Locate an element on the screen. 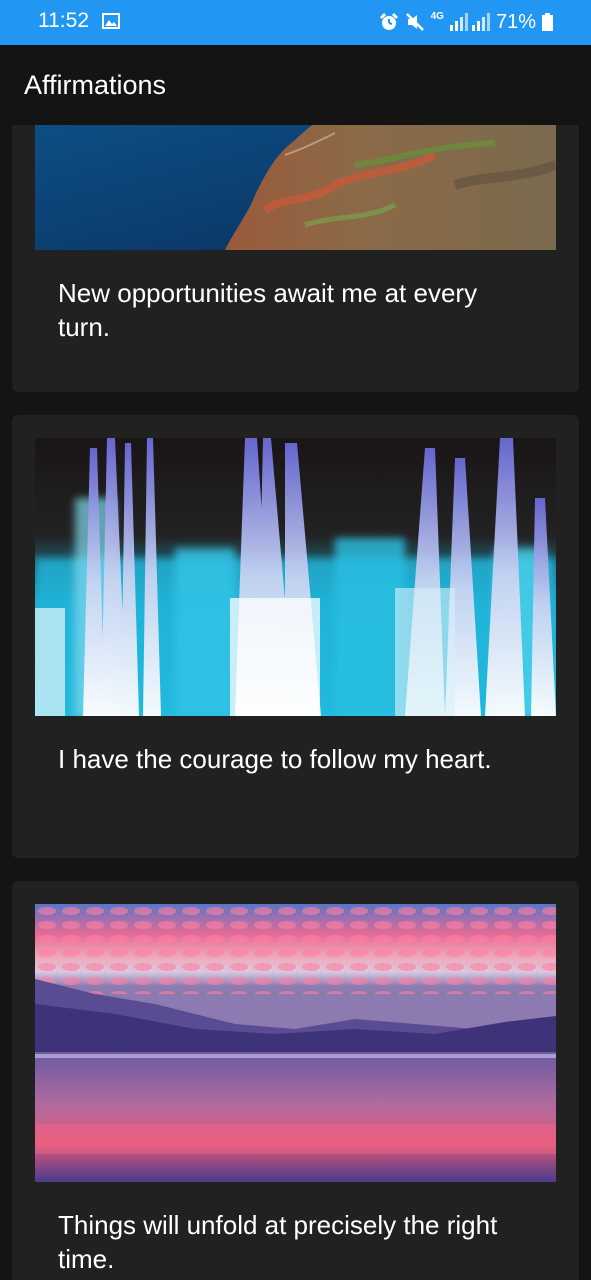 Image resolution: width=591 pixels, height=1280 pixels. app-bar: Affirmations is located at coordinates (295, 85).